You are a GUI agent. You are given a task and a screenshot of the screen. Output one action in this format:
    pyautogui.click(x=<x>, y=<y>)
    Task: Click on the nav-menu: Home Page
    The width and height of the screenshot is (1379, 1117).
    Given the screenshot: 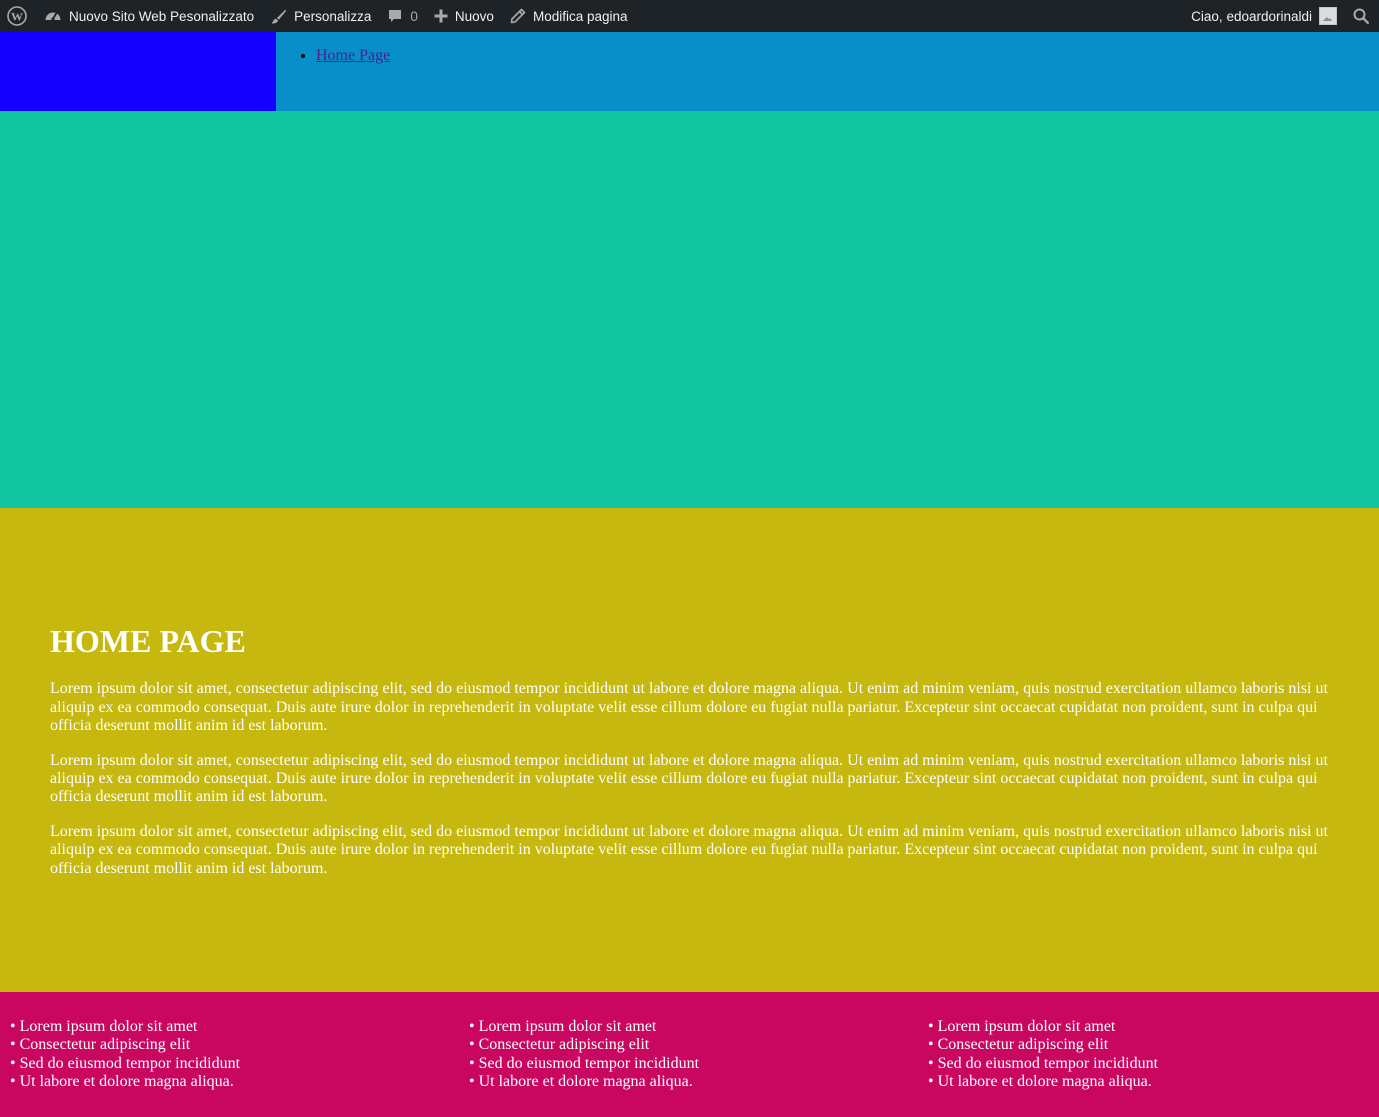 What is the action you would take?
    pyautogui.click(x=353, y=56)
    